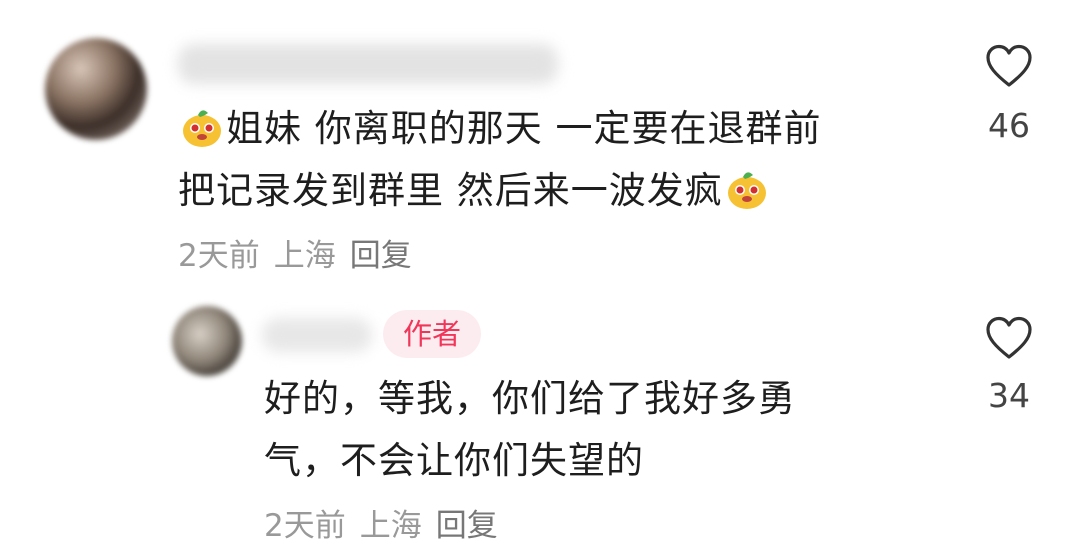  Describe the element at coordinates (219, 256) in the screenshot. I see `comment-time: 2天前` at that location.